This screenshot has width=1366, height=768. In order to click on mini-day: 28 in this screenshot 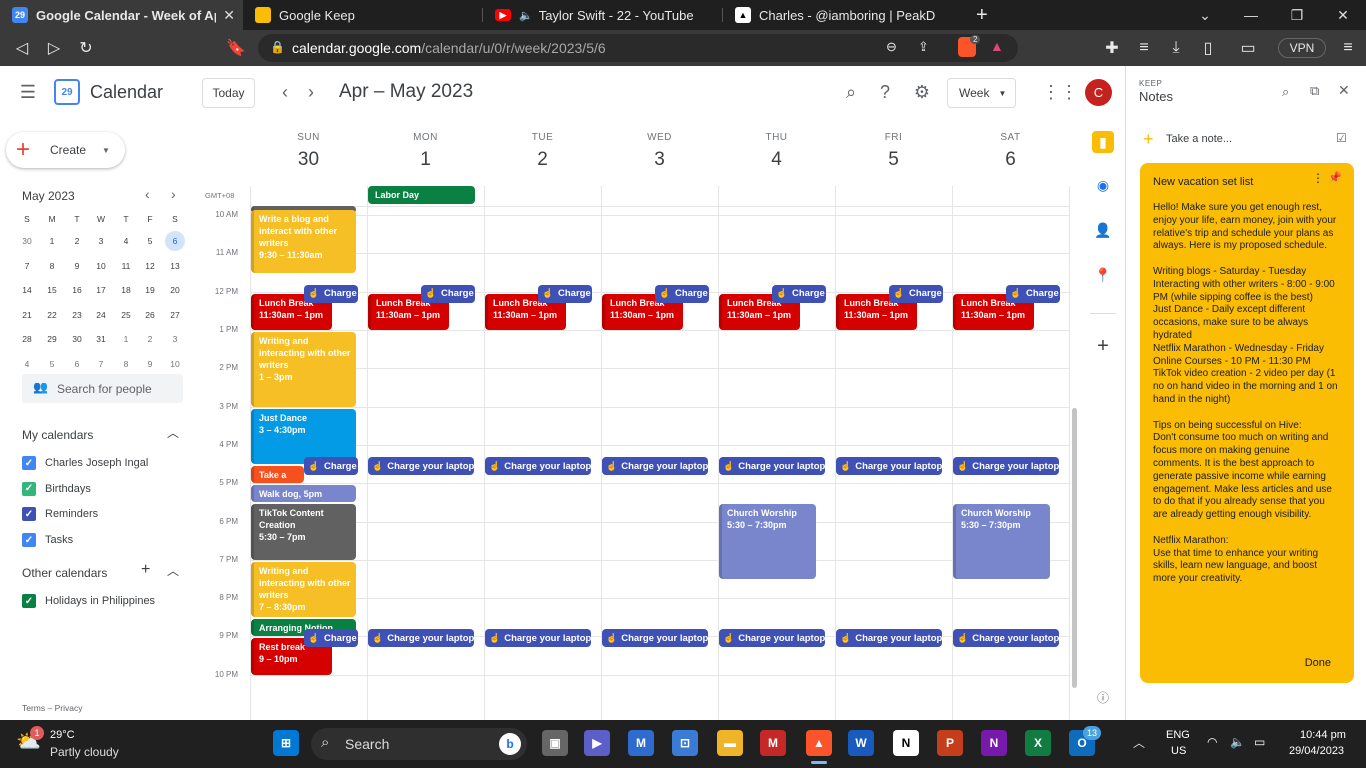, I will do `click(27, 339)`.